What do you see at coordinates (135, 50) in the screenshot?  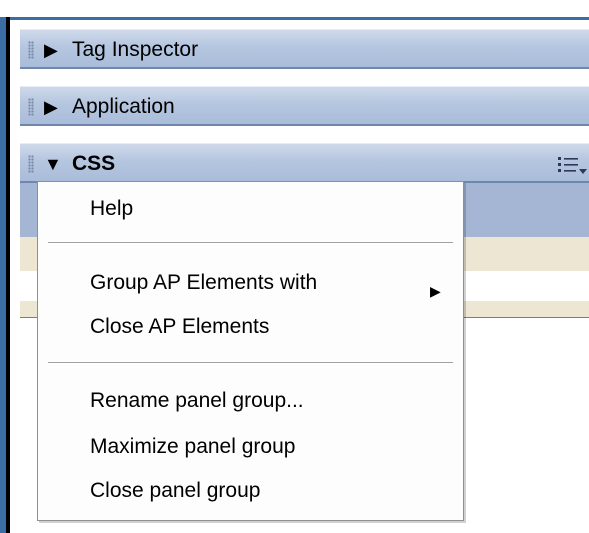 I see `panel-title-tag-inspector: Tag Inspector` at bounding box center [135, 50].